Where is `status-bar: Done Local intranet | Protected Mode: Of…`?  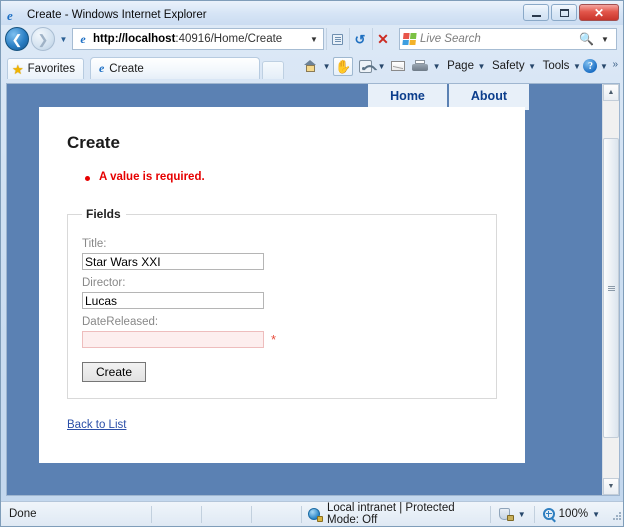 status-bar: Done Local intranet | Protected Mode: Of… is located at coordinates (312, 513).